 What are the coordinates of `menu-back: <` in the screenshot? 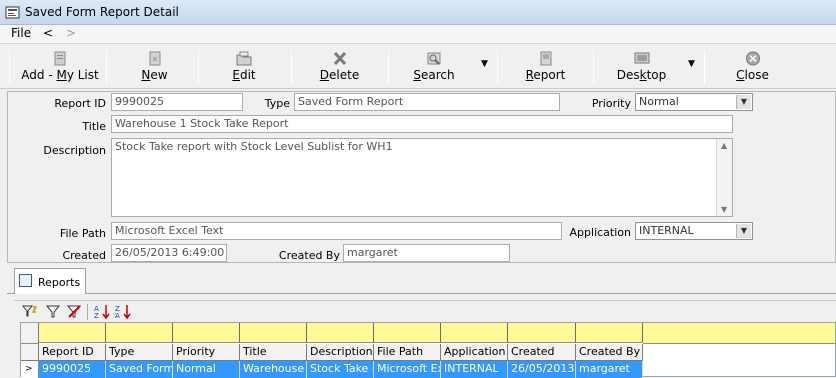 It's located at (48, 33).